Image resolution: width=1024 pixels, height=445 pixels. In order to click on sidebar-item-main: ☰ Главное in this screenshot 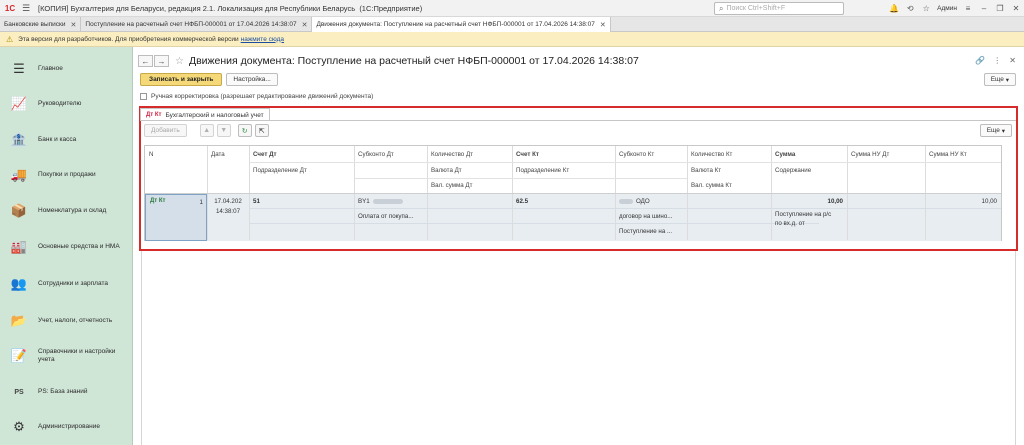, I will do `click(66, 69)`.